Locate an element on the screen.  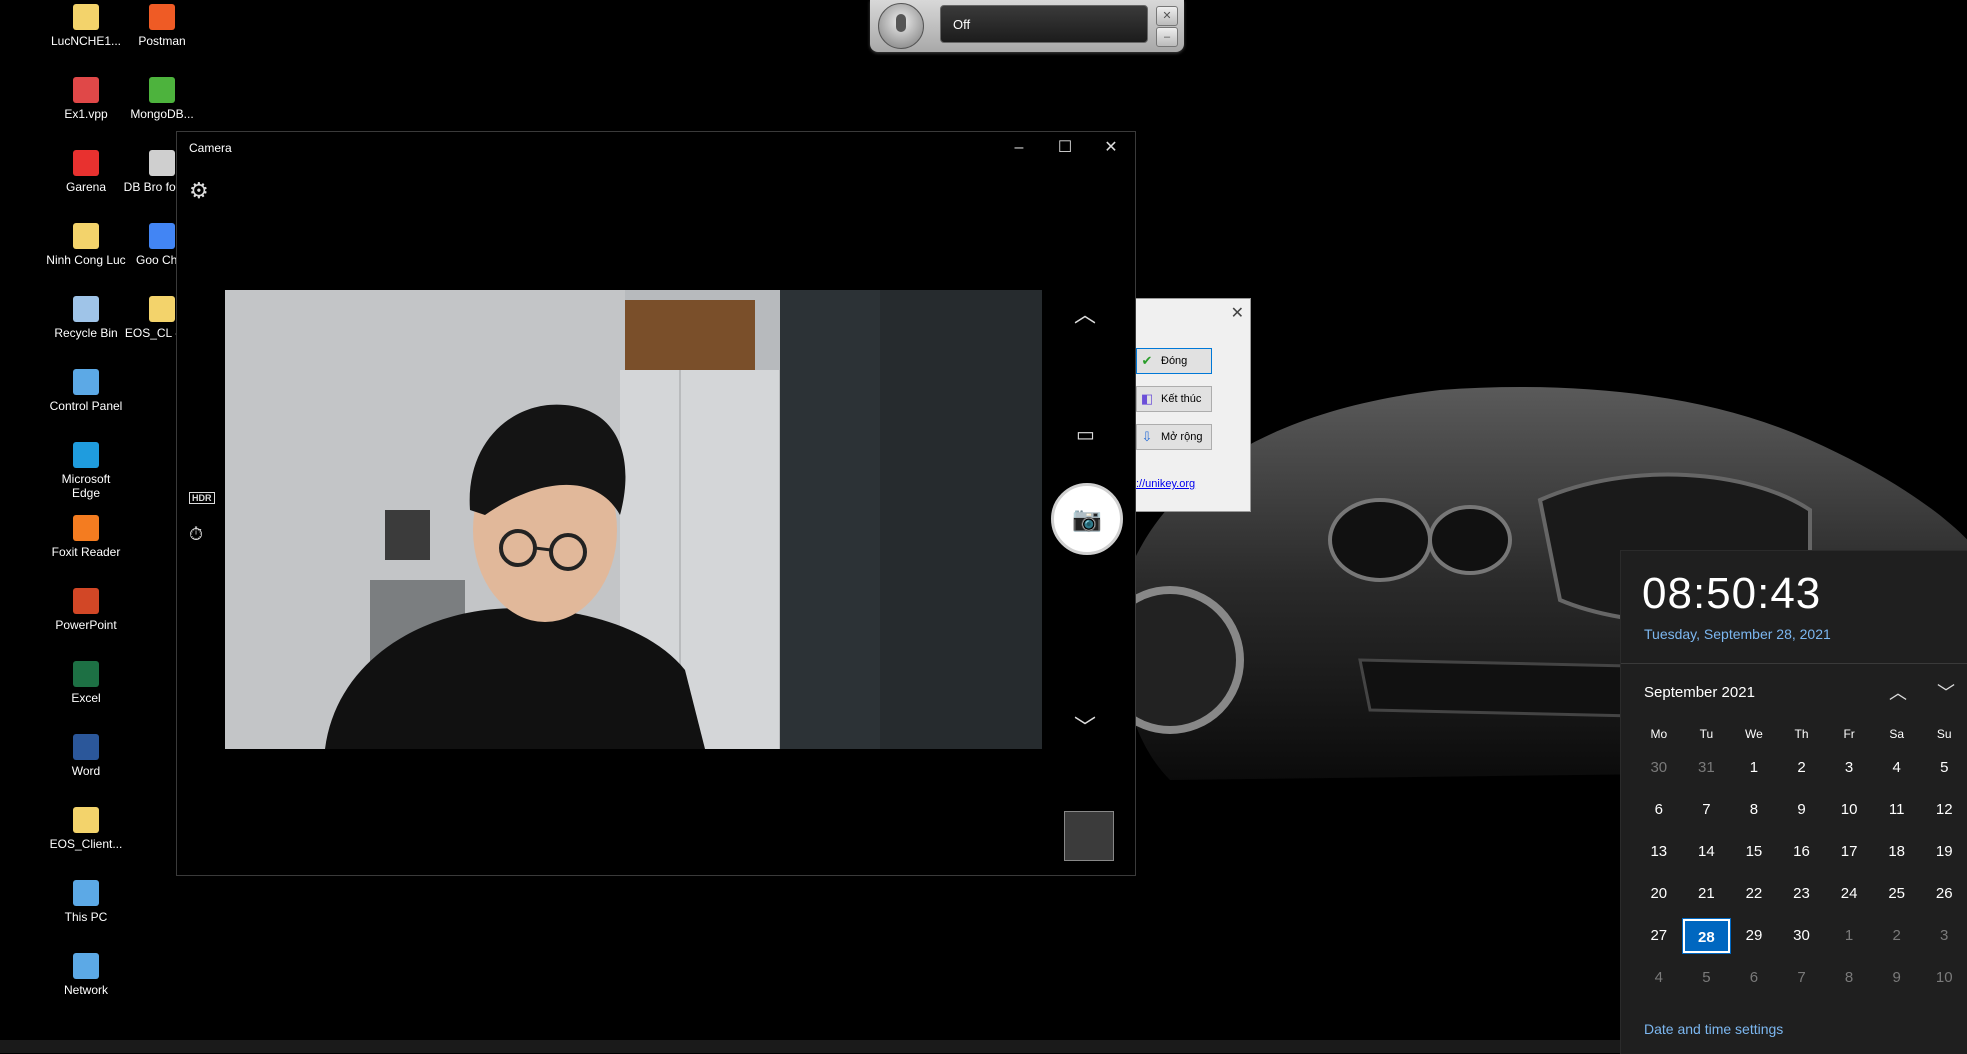
clock-date-link: Tuesday, September 28, 2021 is located at coordinates (1737, 634).